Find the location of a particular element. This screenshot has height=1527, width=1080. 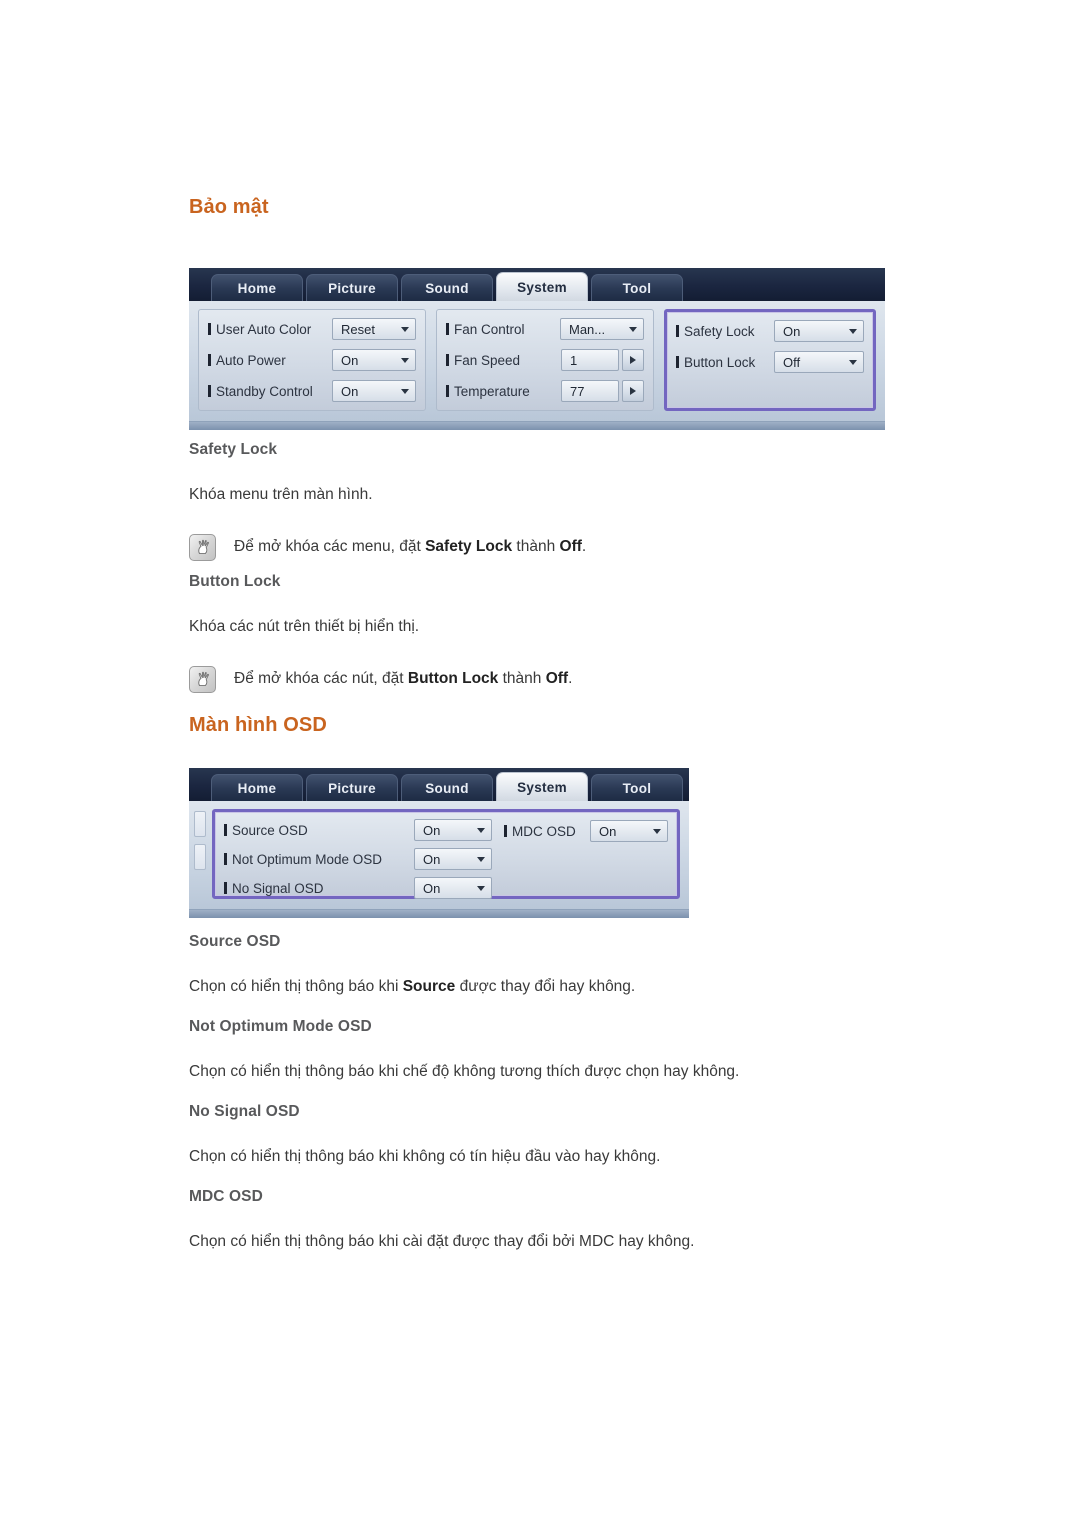

not-optimum-mode-osd-dropdown: On is located at coordinates (453, 859).